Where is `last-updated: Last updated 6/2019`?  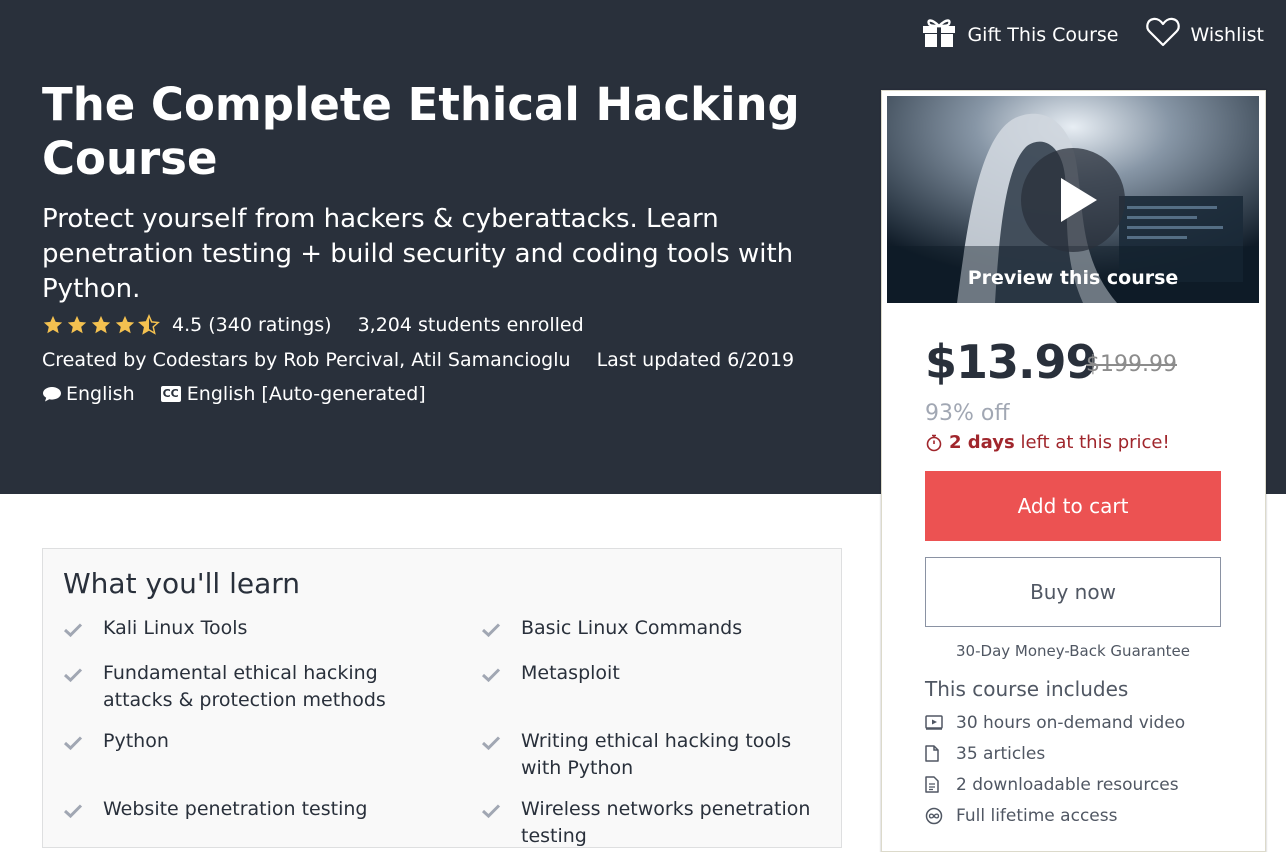
last-updated: Last updated 6/2019 is located at coordinates (695, 360).